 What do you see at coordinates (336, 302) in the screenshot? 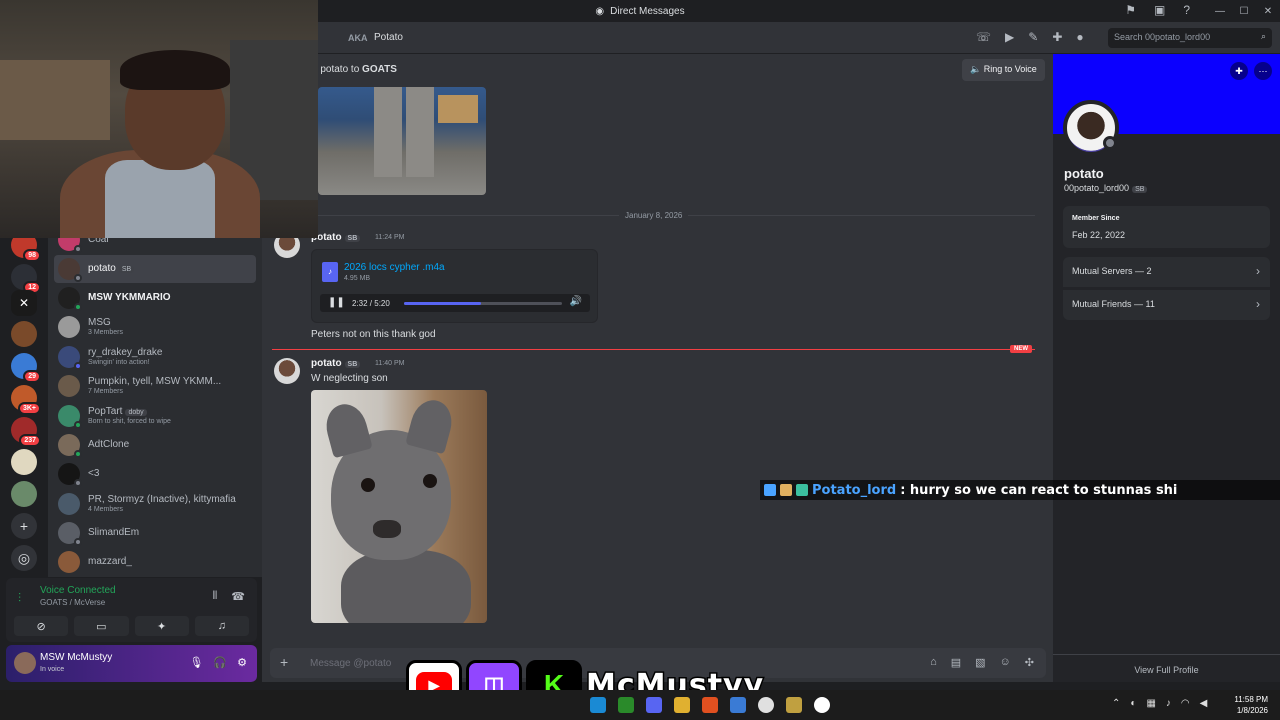
I see `pause-icon: ❚❚` at bounding box center [336, 302].